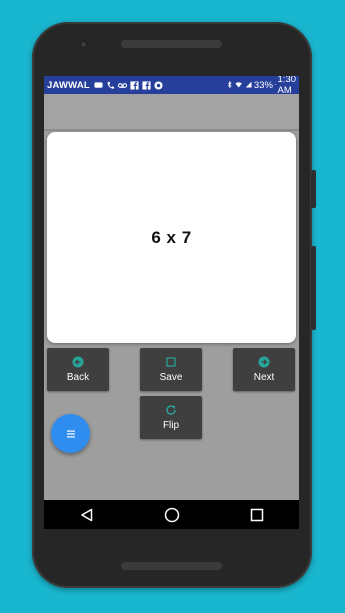 The width and height of the screenshot is (345, 613). What do you see at coordinates (171, 369) in the screenshot?
I see `save-button: Save` at bounding box center [171, 369].